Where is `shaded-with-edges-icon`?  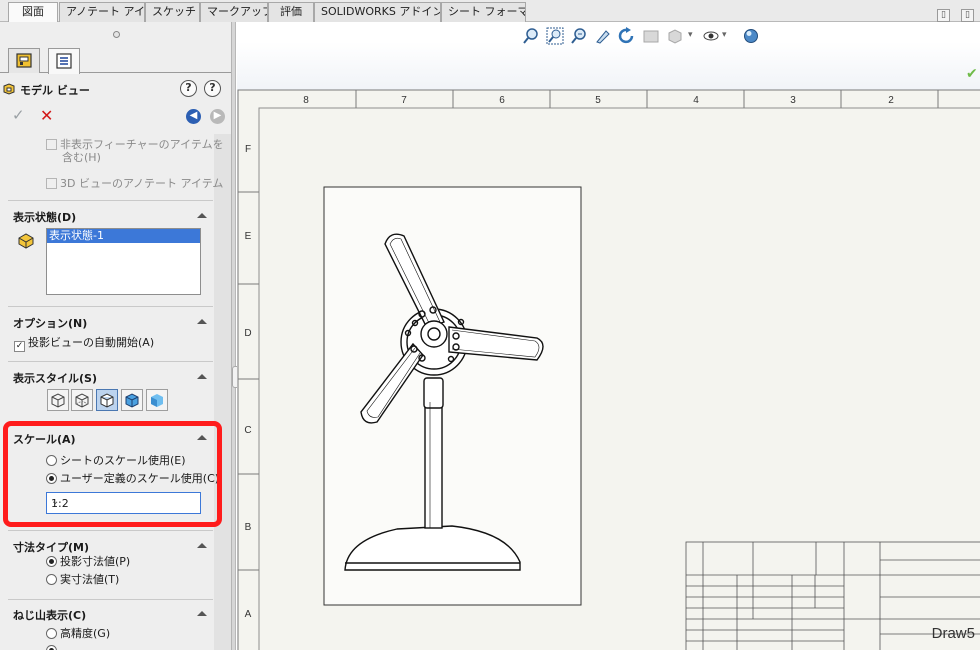 shaded-with-edges-icon is located at coordinates (132, 400).